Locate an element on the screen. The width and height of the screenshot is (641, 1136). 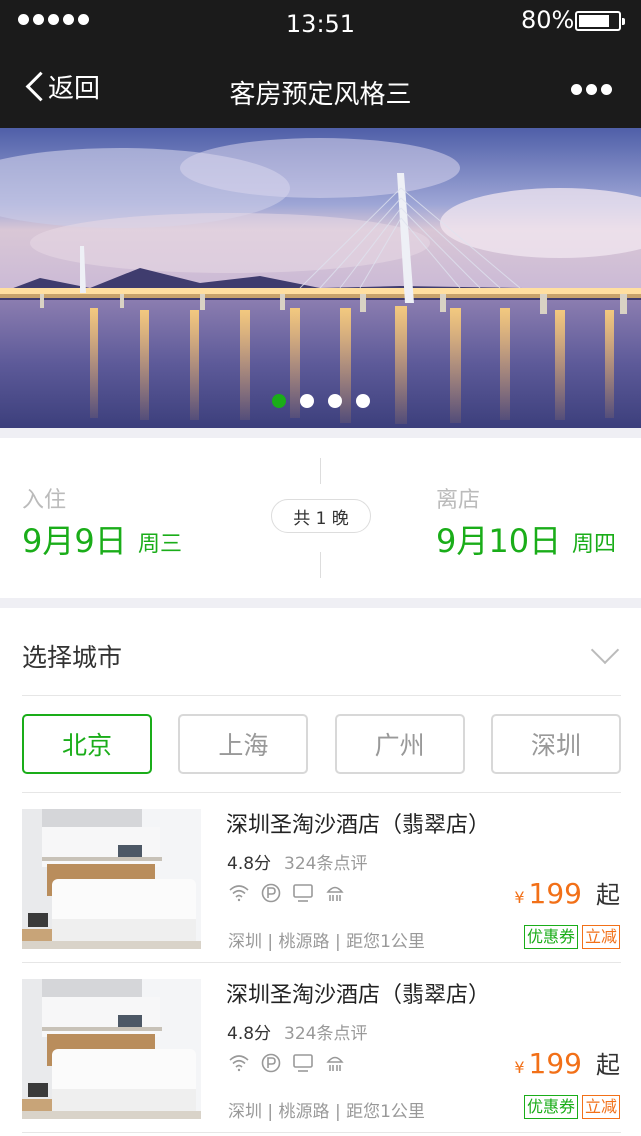
date-selector: 入住 9月9日 周三 共 1 晚 离店 9月10日 周四 is located at coordinates (320, 518).